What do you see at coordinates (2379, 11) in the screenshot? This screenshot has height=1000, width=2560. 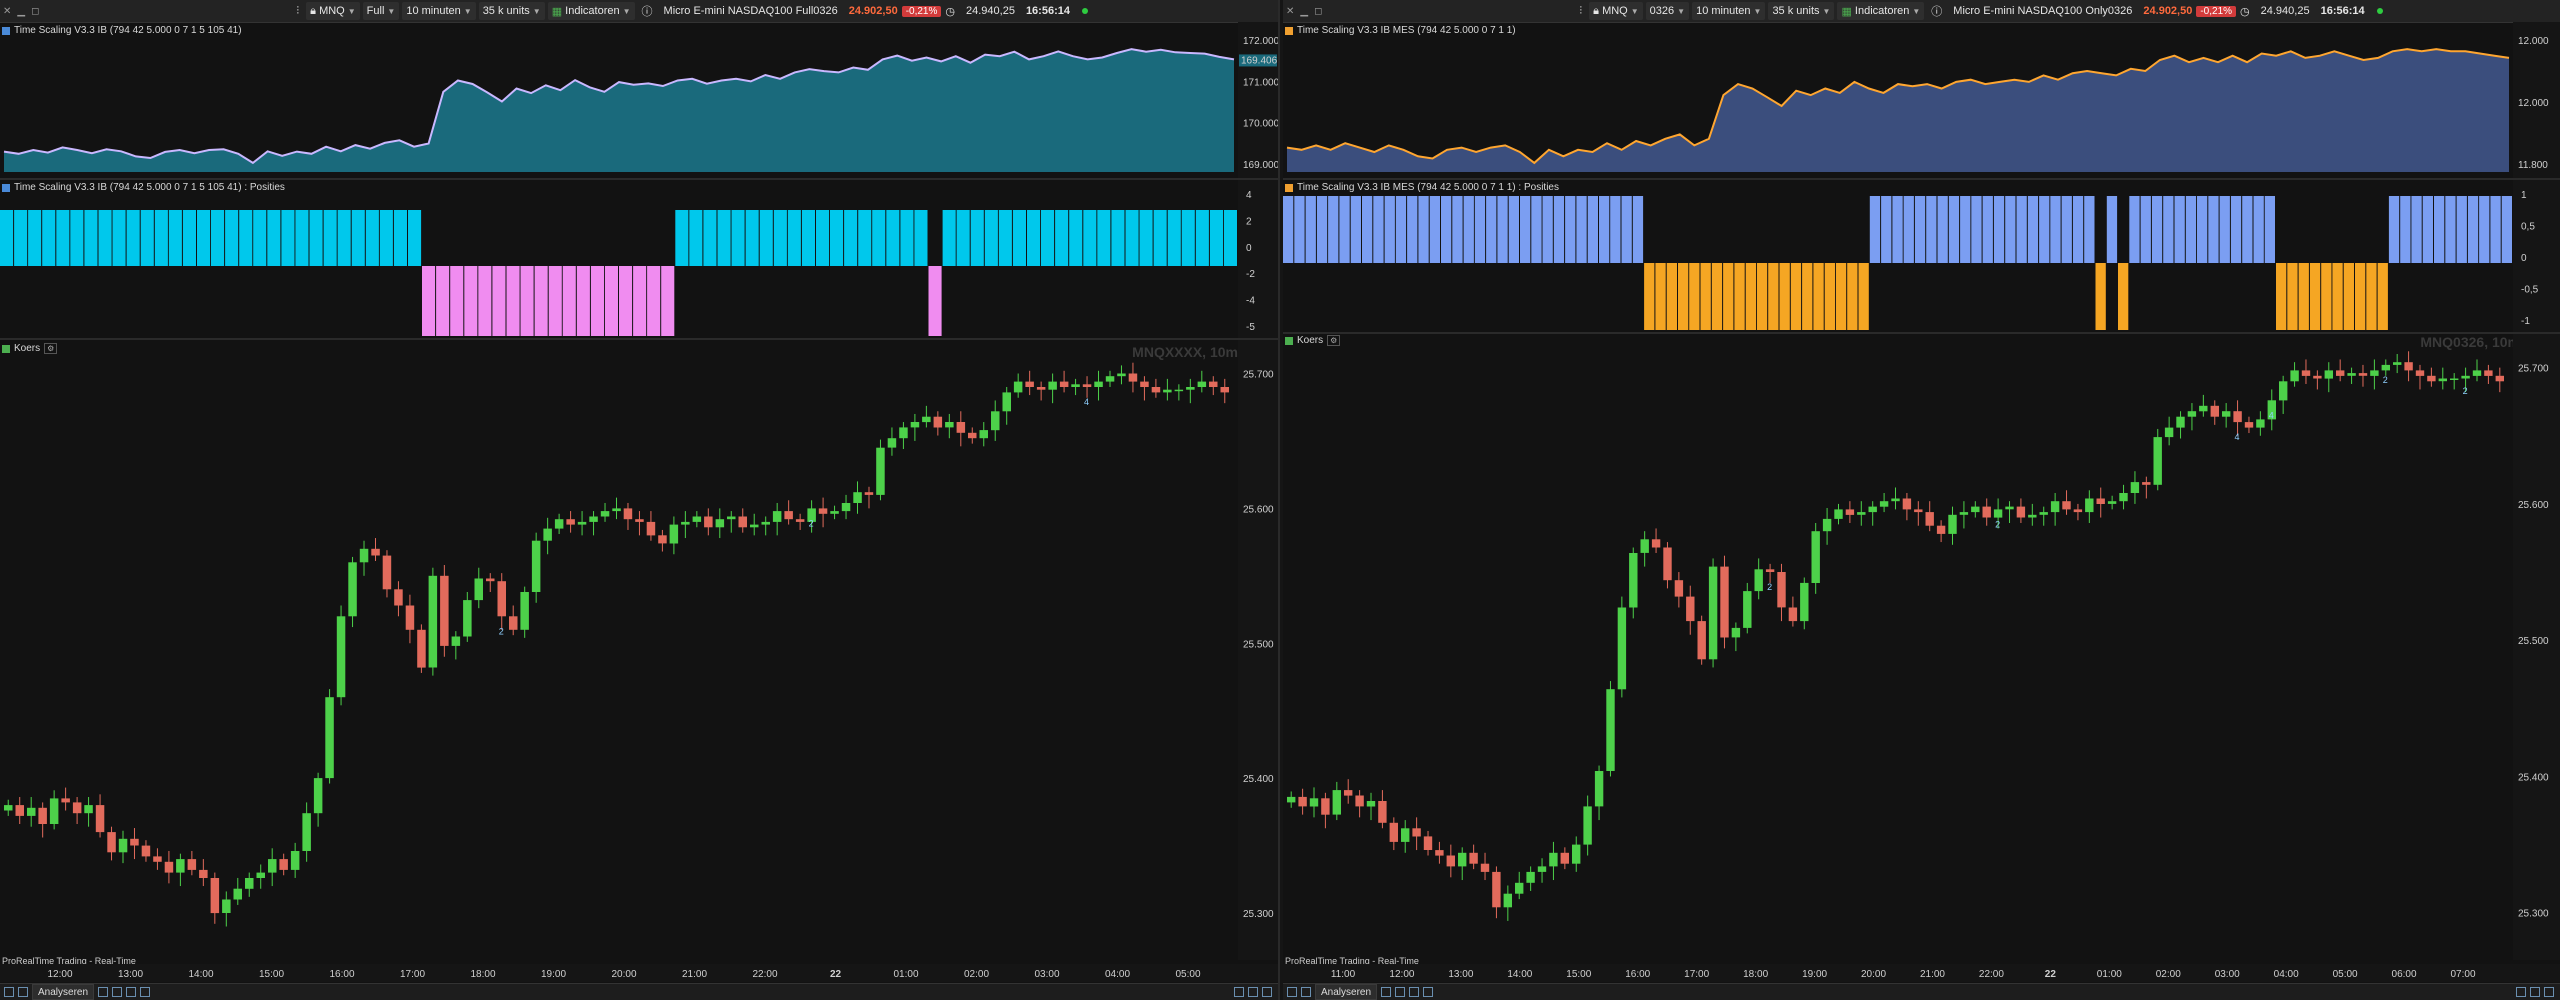 I see `connection-status-icon` at bounding box center [2379, 11].